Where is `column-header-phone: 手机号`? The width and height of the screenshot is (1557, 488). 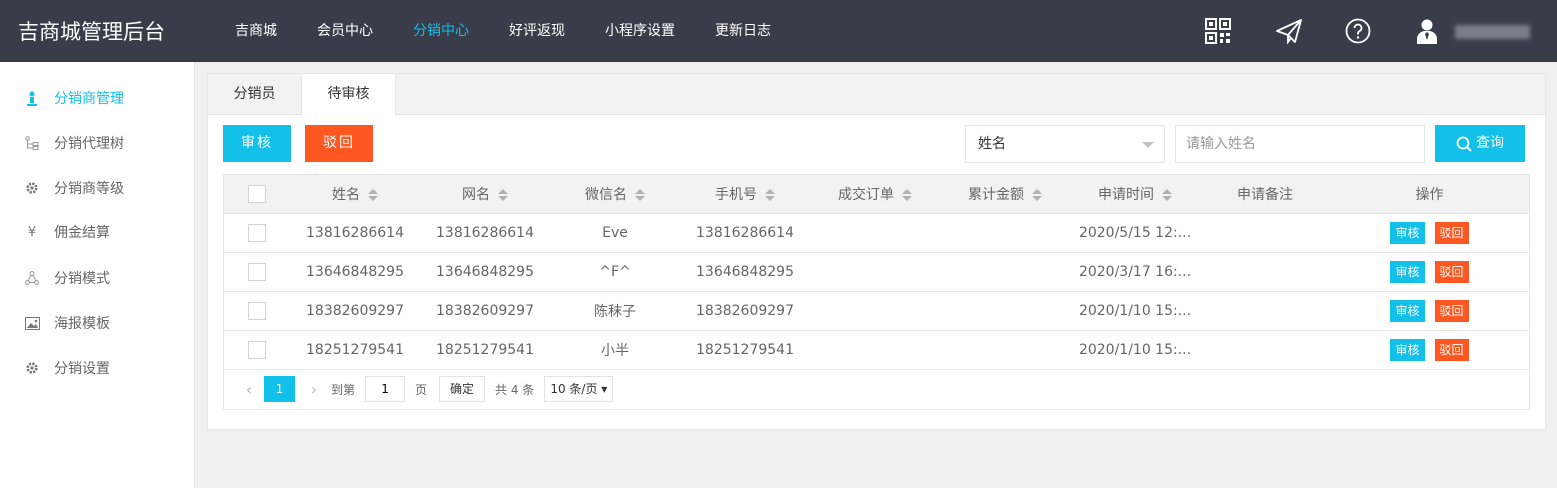
column-header-phone: 手机号 is located at coordinates (745, 194).